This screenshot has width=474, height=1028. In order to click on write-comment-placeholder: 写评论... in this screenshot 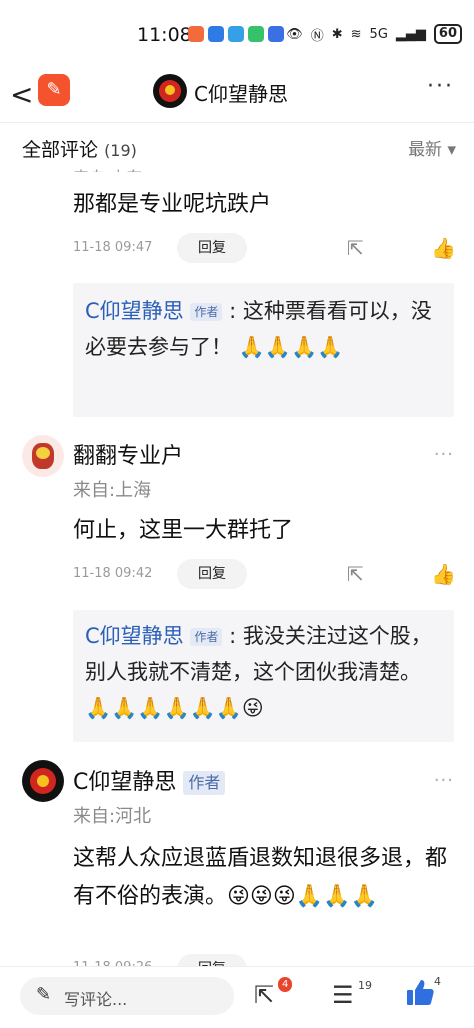, I will do `click(96, 999)`.